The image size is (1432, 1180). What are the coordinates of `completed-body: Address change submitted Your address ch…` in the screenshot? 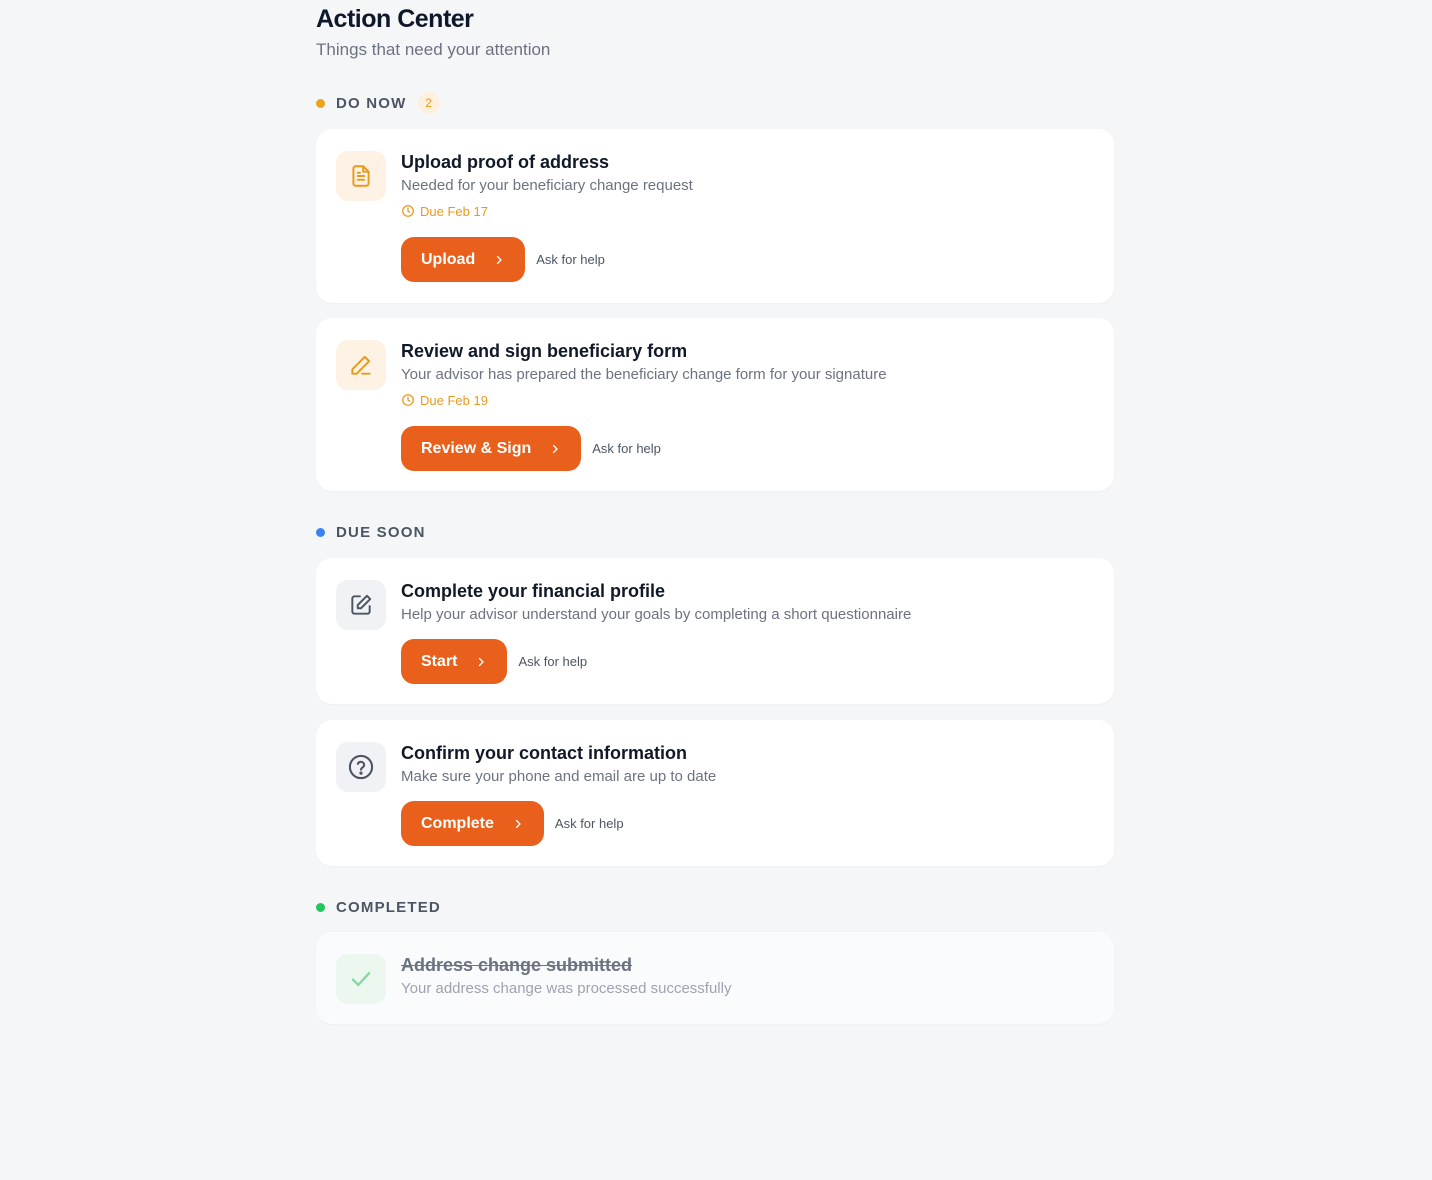 It's located at (747, 976).